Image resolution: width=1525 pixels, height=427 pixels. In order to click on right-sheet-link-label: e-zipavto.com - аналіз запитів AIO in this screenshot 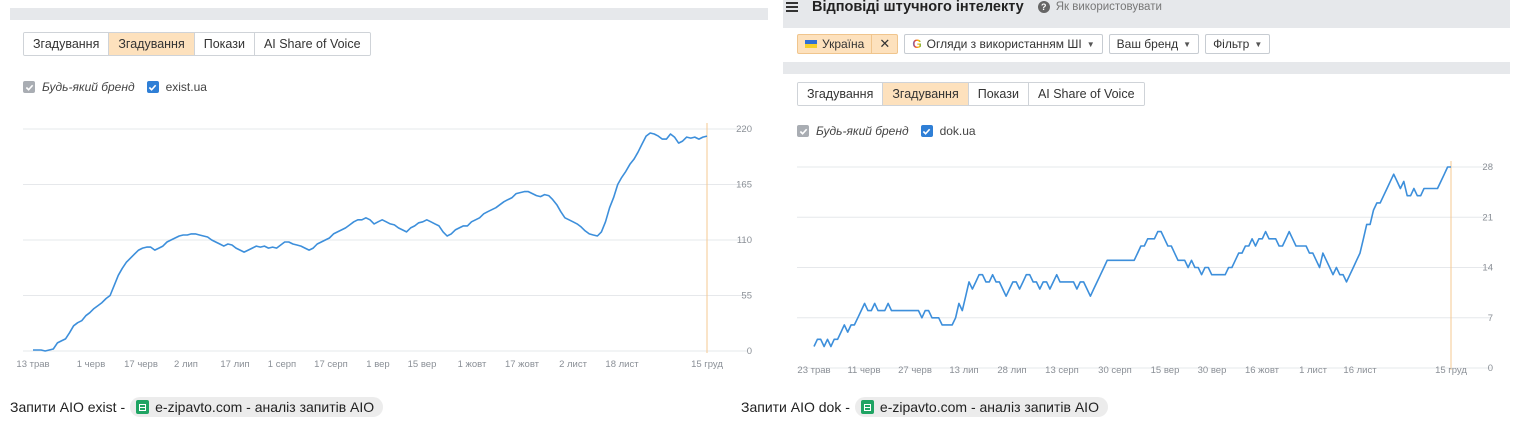, I will do `click(989, 407)`.